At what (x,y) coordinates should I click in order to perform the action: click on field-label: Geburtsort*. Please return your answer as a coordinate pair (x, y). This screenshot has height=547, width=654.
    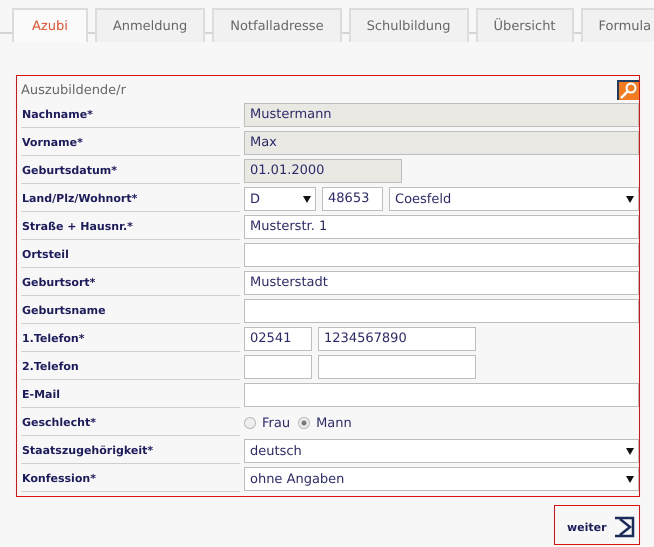
    Looking at the image, I should click on (130, 283).